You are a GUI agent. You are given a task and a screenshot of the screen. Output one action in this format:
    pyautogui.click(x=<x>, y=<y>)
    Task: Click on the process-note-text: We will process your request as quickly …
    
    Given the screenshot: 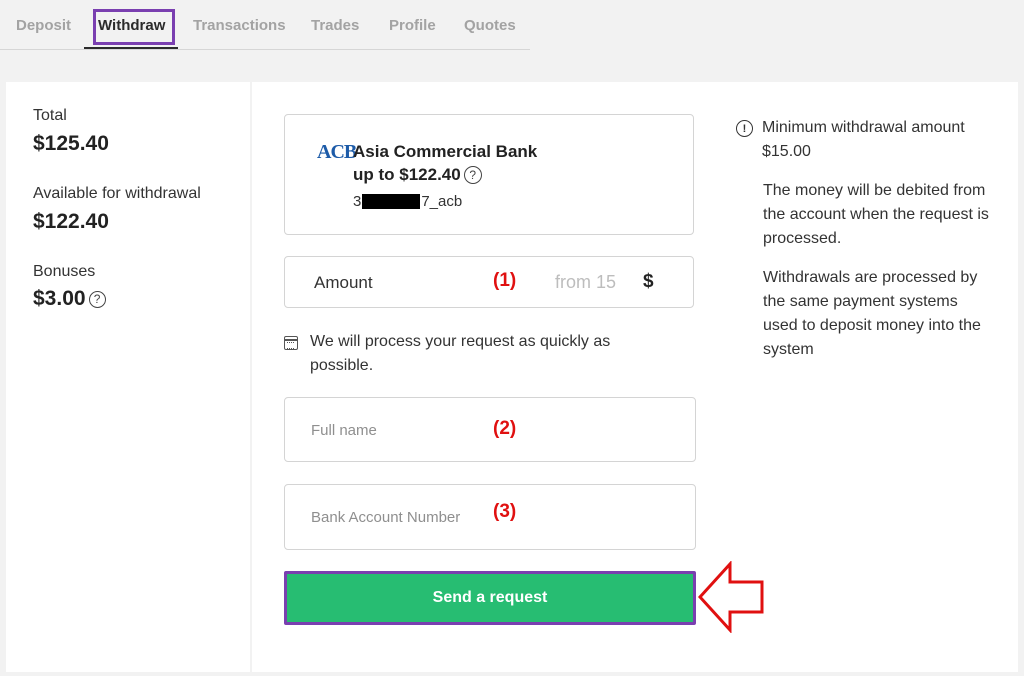 What is the action you would take?
    pyautogui.click(x=460, y=353)
    